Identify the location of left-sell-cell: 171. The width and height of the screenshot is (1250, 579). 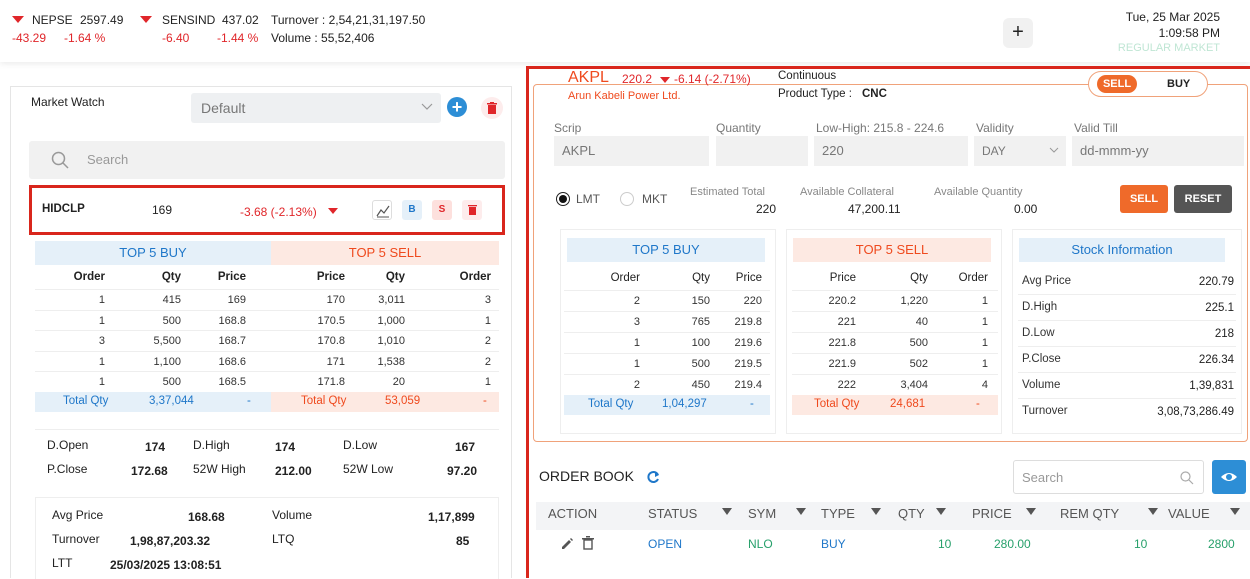
(335, 361).